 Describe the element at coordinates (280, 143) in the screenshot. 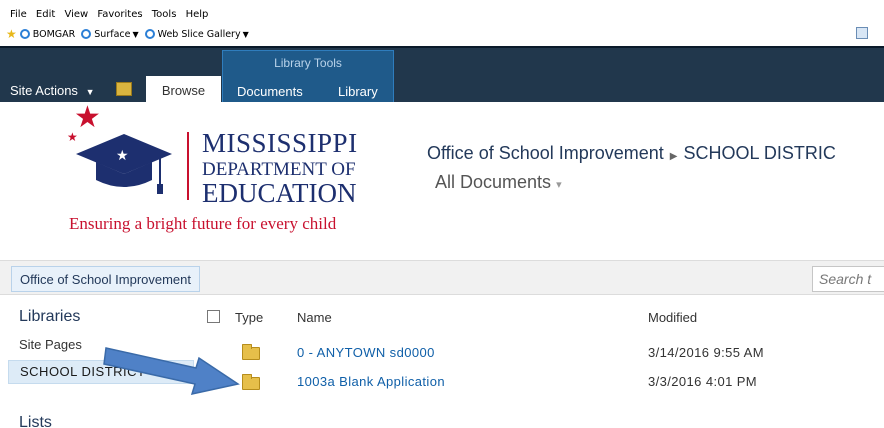

I see `logo-line-1: MISSISSIPPI` at that location.